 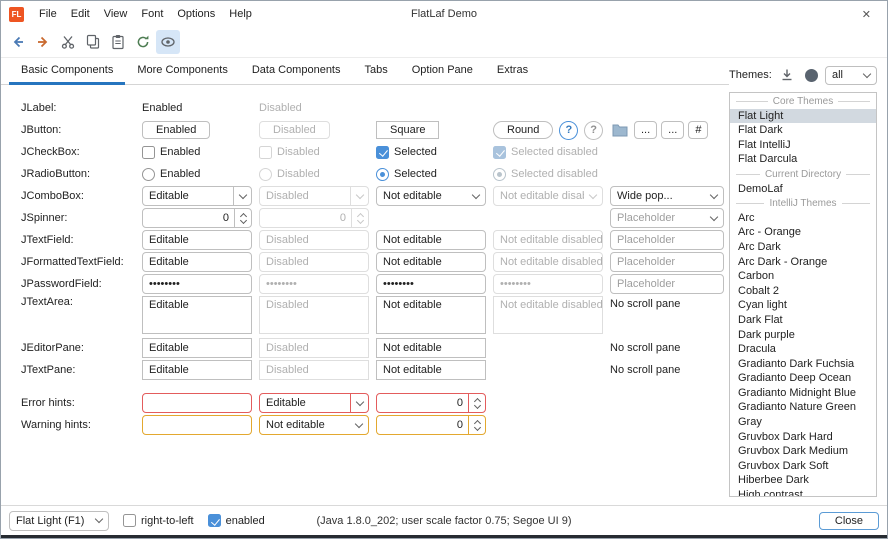 I want to click on folder-button, so click(x=620, y=130).